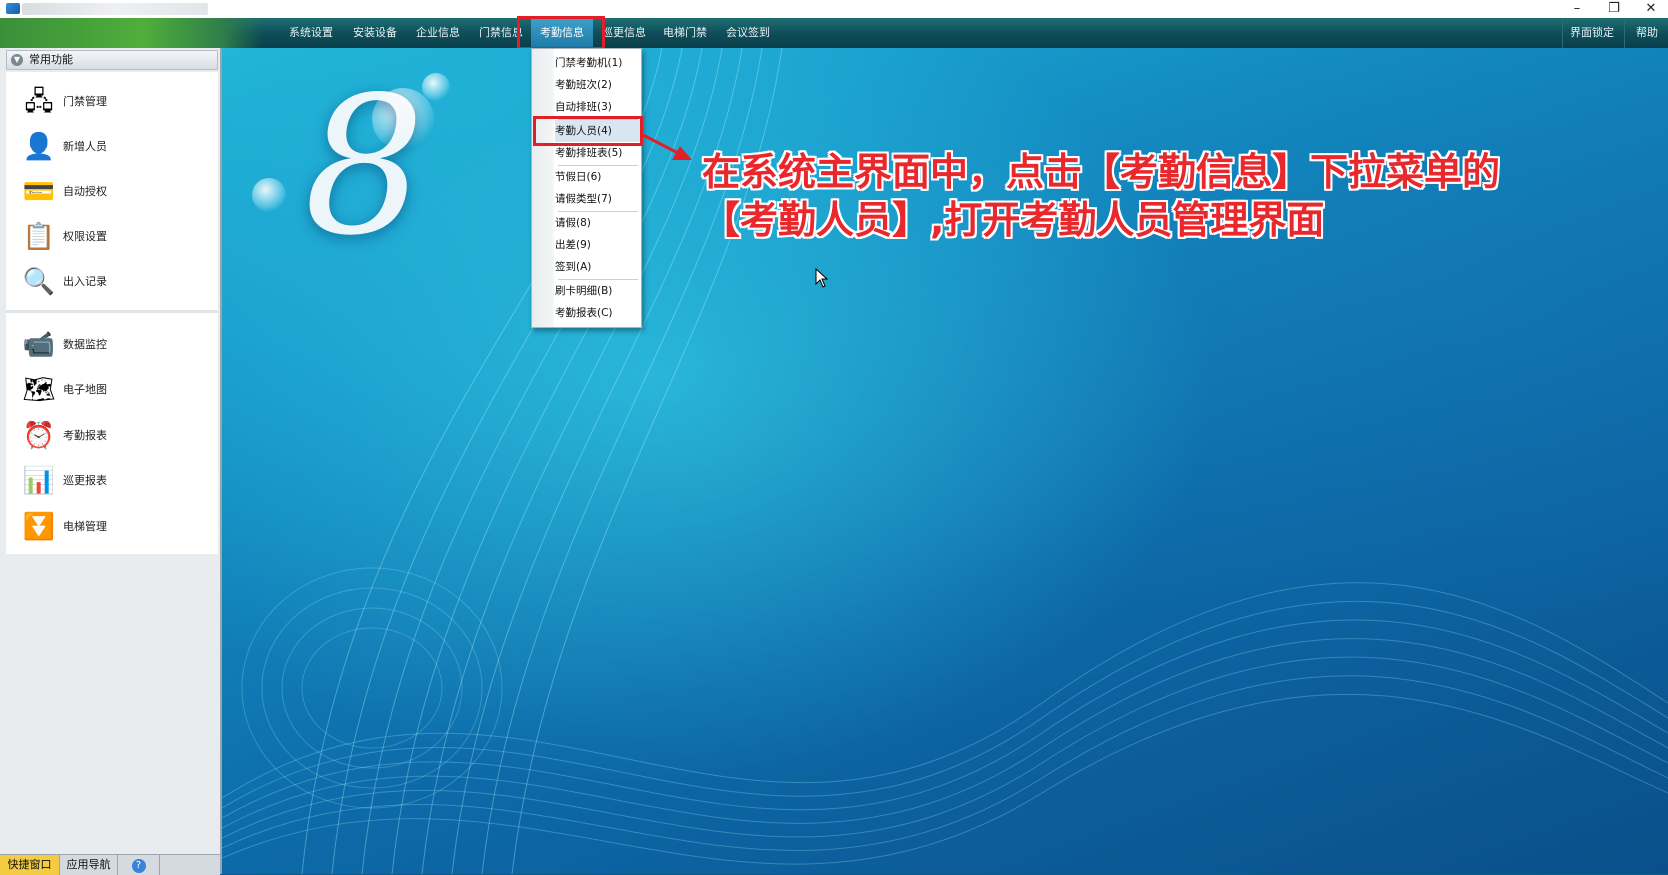 This screenshot has height=875, width=1668. What do you see at coordinates (112, 345) in the screenshot?
I see `shortcut-camera-monitor: 📹 数据监控` at bounding box center [112, 345].